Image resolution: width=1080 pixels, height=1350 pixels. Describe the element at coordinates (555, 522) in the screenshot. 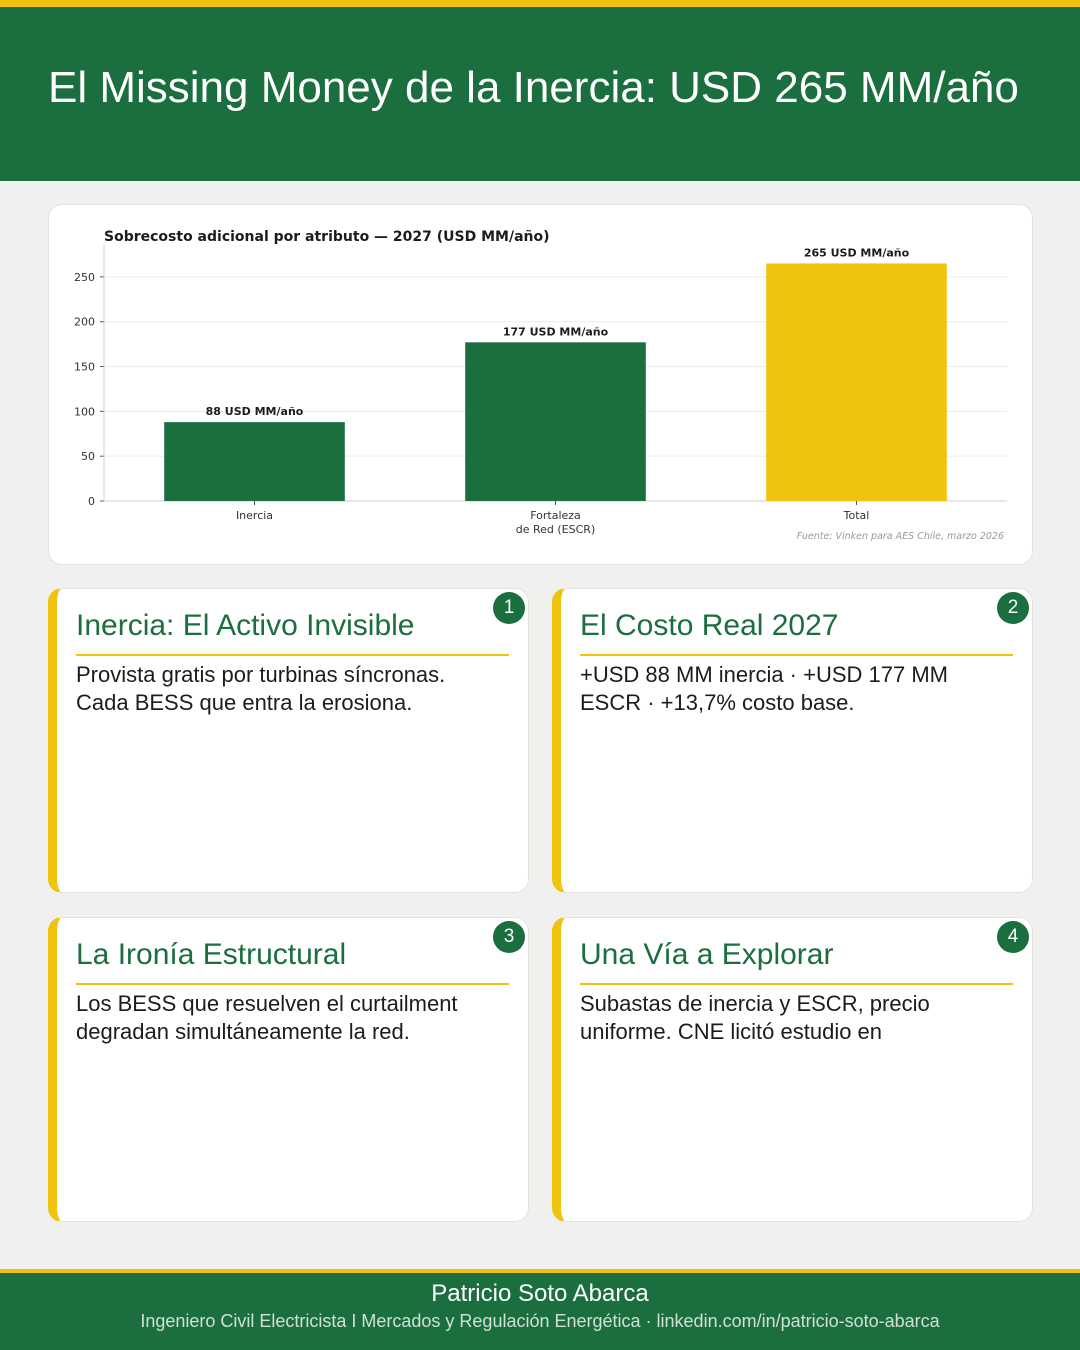

I see `x-tick-label: Fortaleza de Red (ESCR)` at that location.